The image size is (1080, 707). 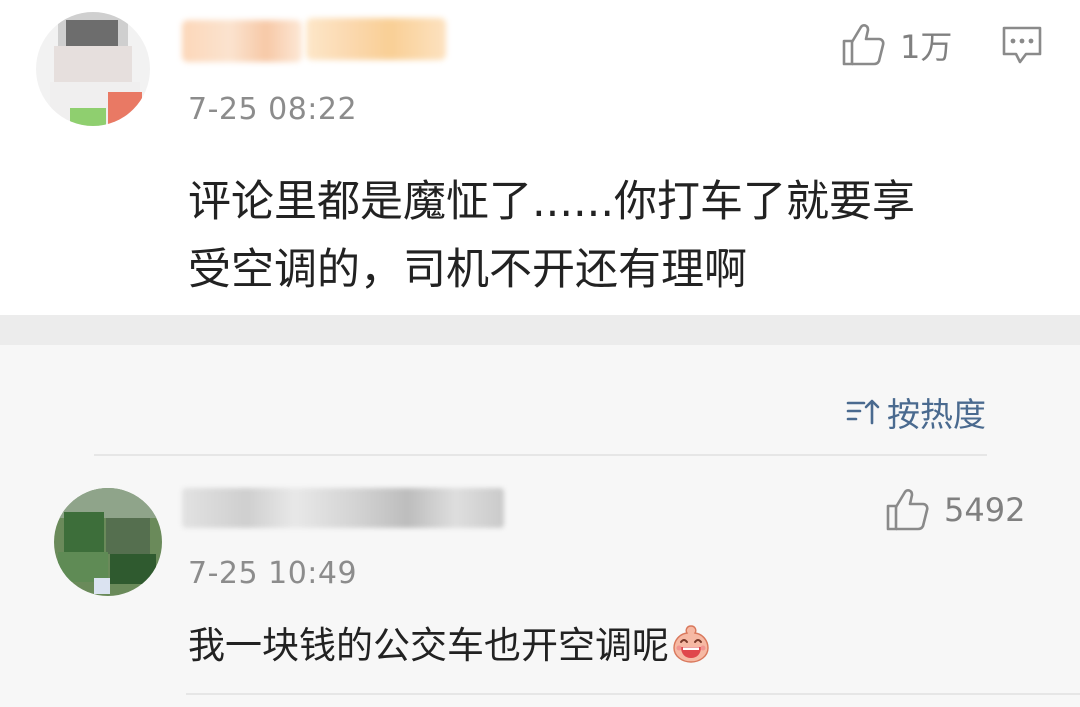 I want to click on sort-by-hot-button: 按热度, so click(x=915, y=412).